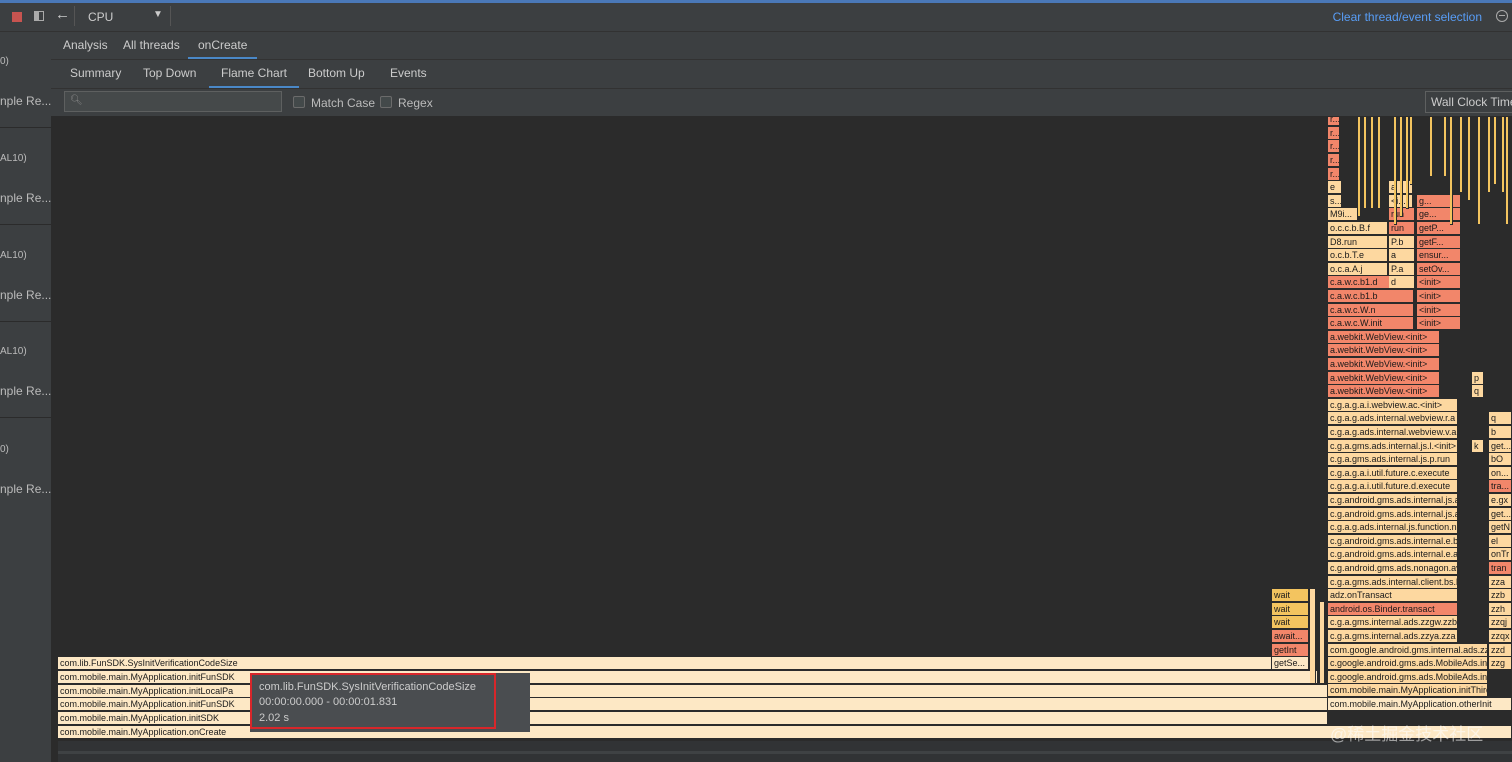 This screenshot has width=1512, height=762. Describe the element at coordinates (1500, 528) in the screenshot. I see `flame-frame: getN` at that location.